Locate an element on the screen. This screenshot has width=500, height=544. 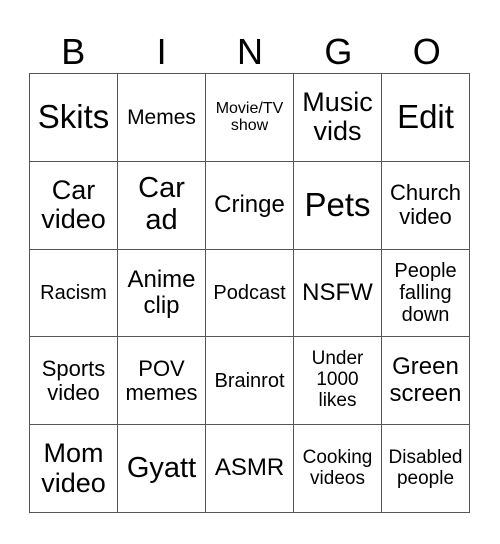
bingo-cell: Anime clip is located at coordinates (162, 293).